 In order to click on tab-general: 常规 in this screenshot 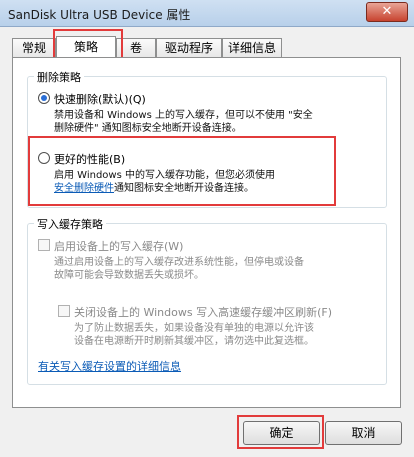, I will do `click(34, 48)`.